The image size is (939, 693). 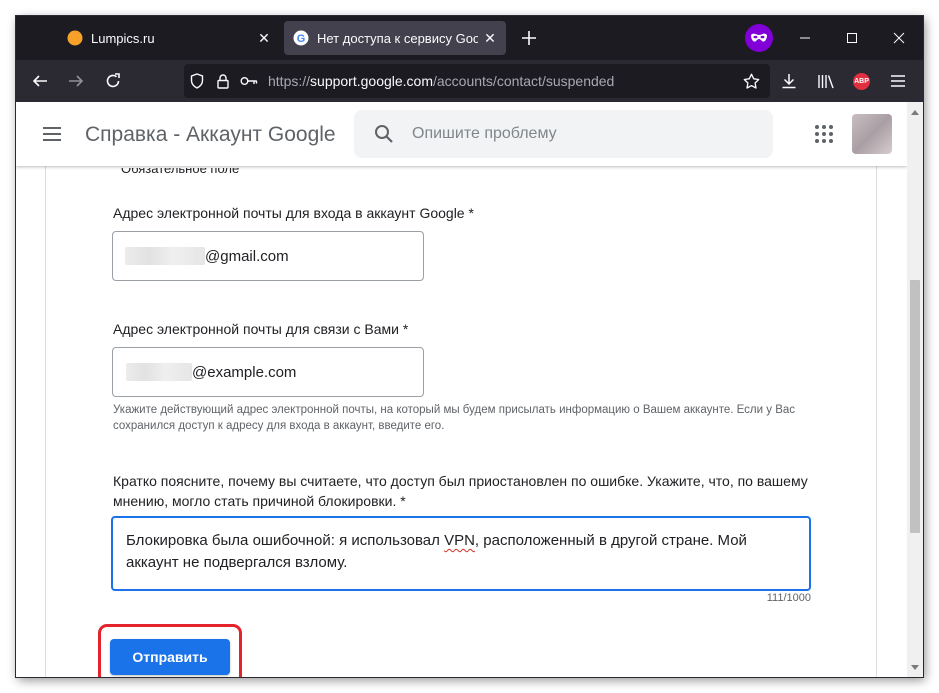 I want to click on tab-title: Нет доступа к сервису Google, so click(x=397, y=38).